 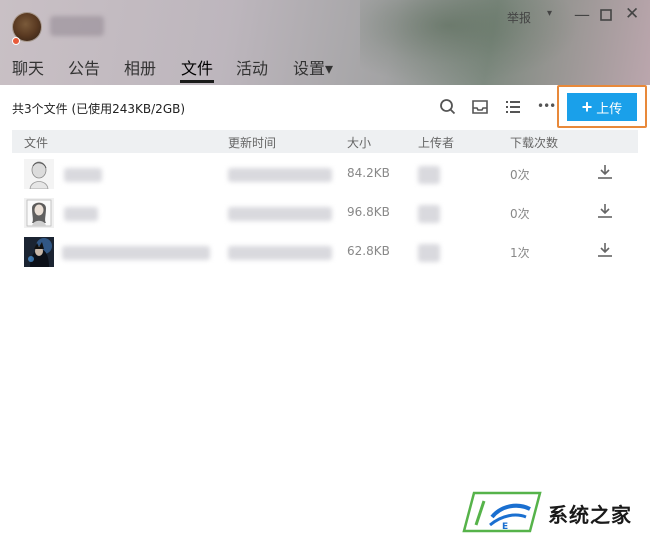 What do you see at coordinates (549, 13) in the screenshot?
I see `menu-dropdown-icon: ▾` at bounding box center [549, 13].